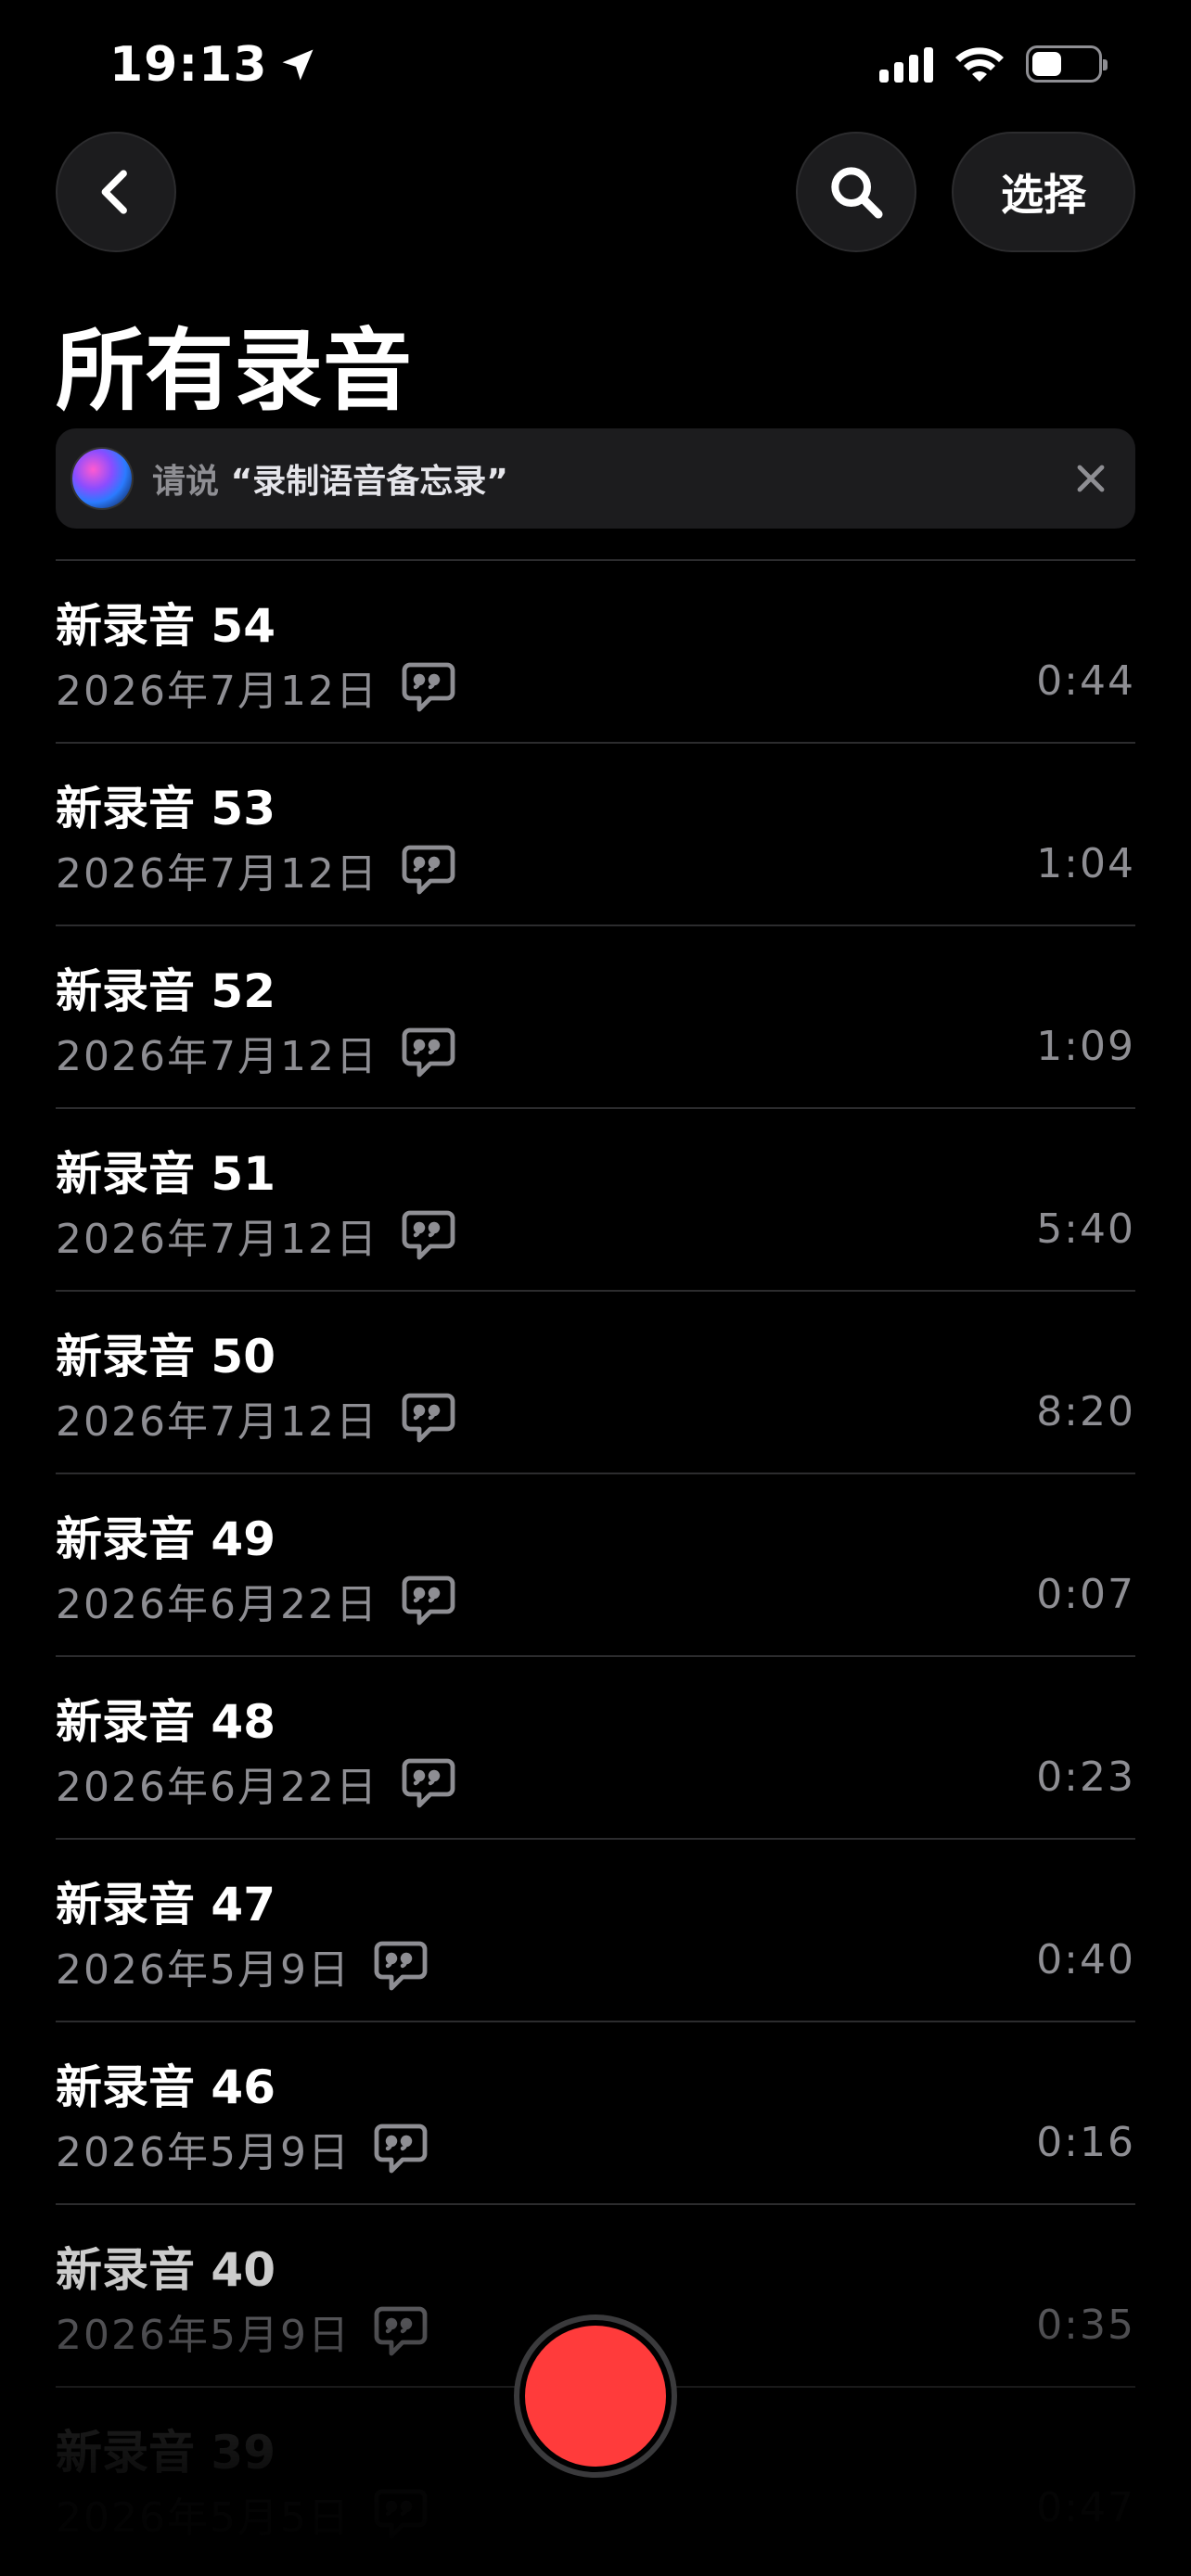 The image size is (1191, 2576). Describe the element at coordinates (203, 2518) in the screenshot. I see `recording-date: 2026年5月5日` at that location.